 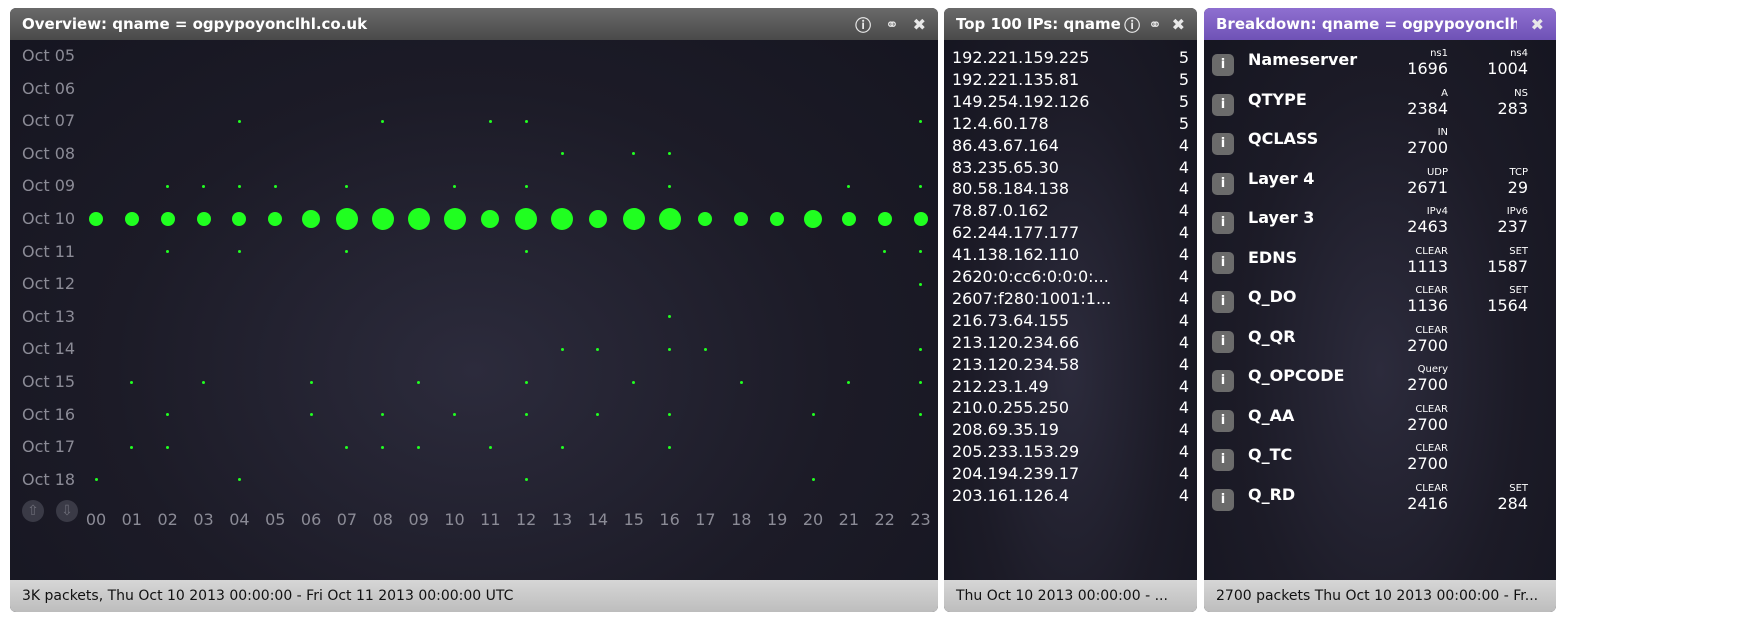 I want to click on unlock-icon: ⚭, so click(x=891, y=24).